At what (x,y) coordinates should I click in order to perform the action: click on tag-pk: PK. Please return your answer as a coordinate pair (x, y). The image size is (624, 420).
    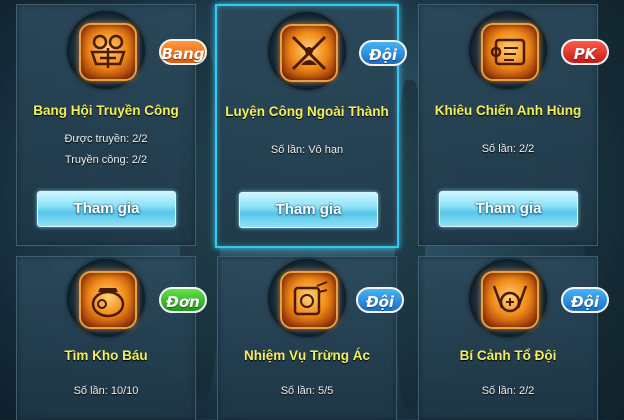
    Looking at the image, I should click on (585, 52).